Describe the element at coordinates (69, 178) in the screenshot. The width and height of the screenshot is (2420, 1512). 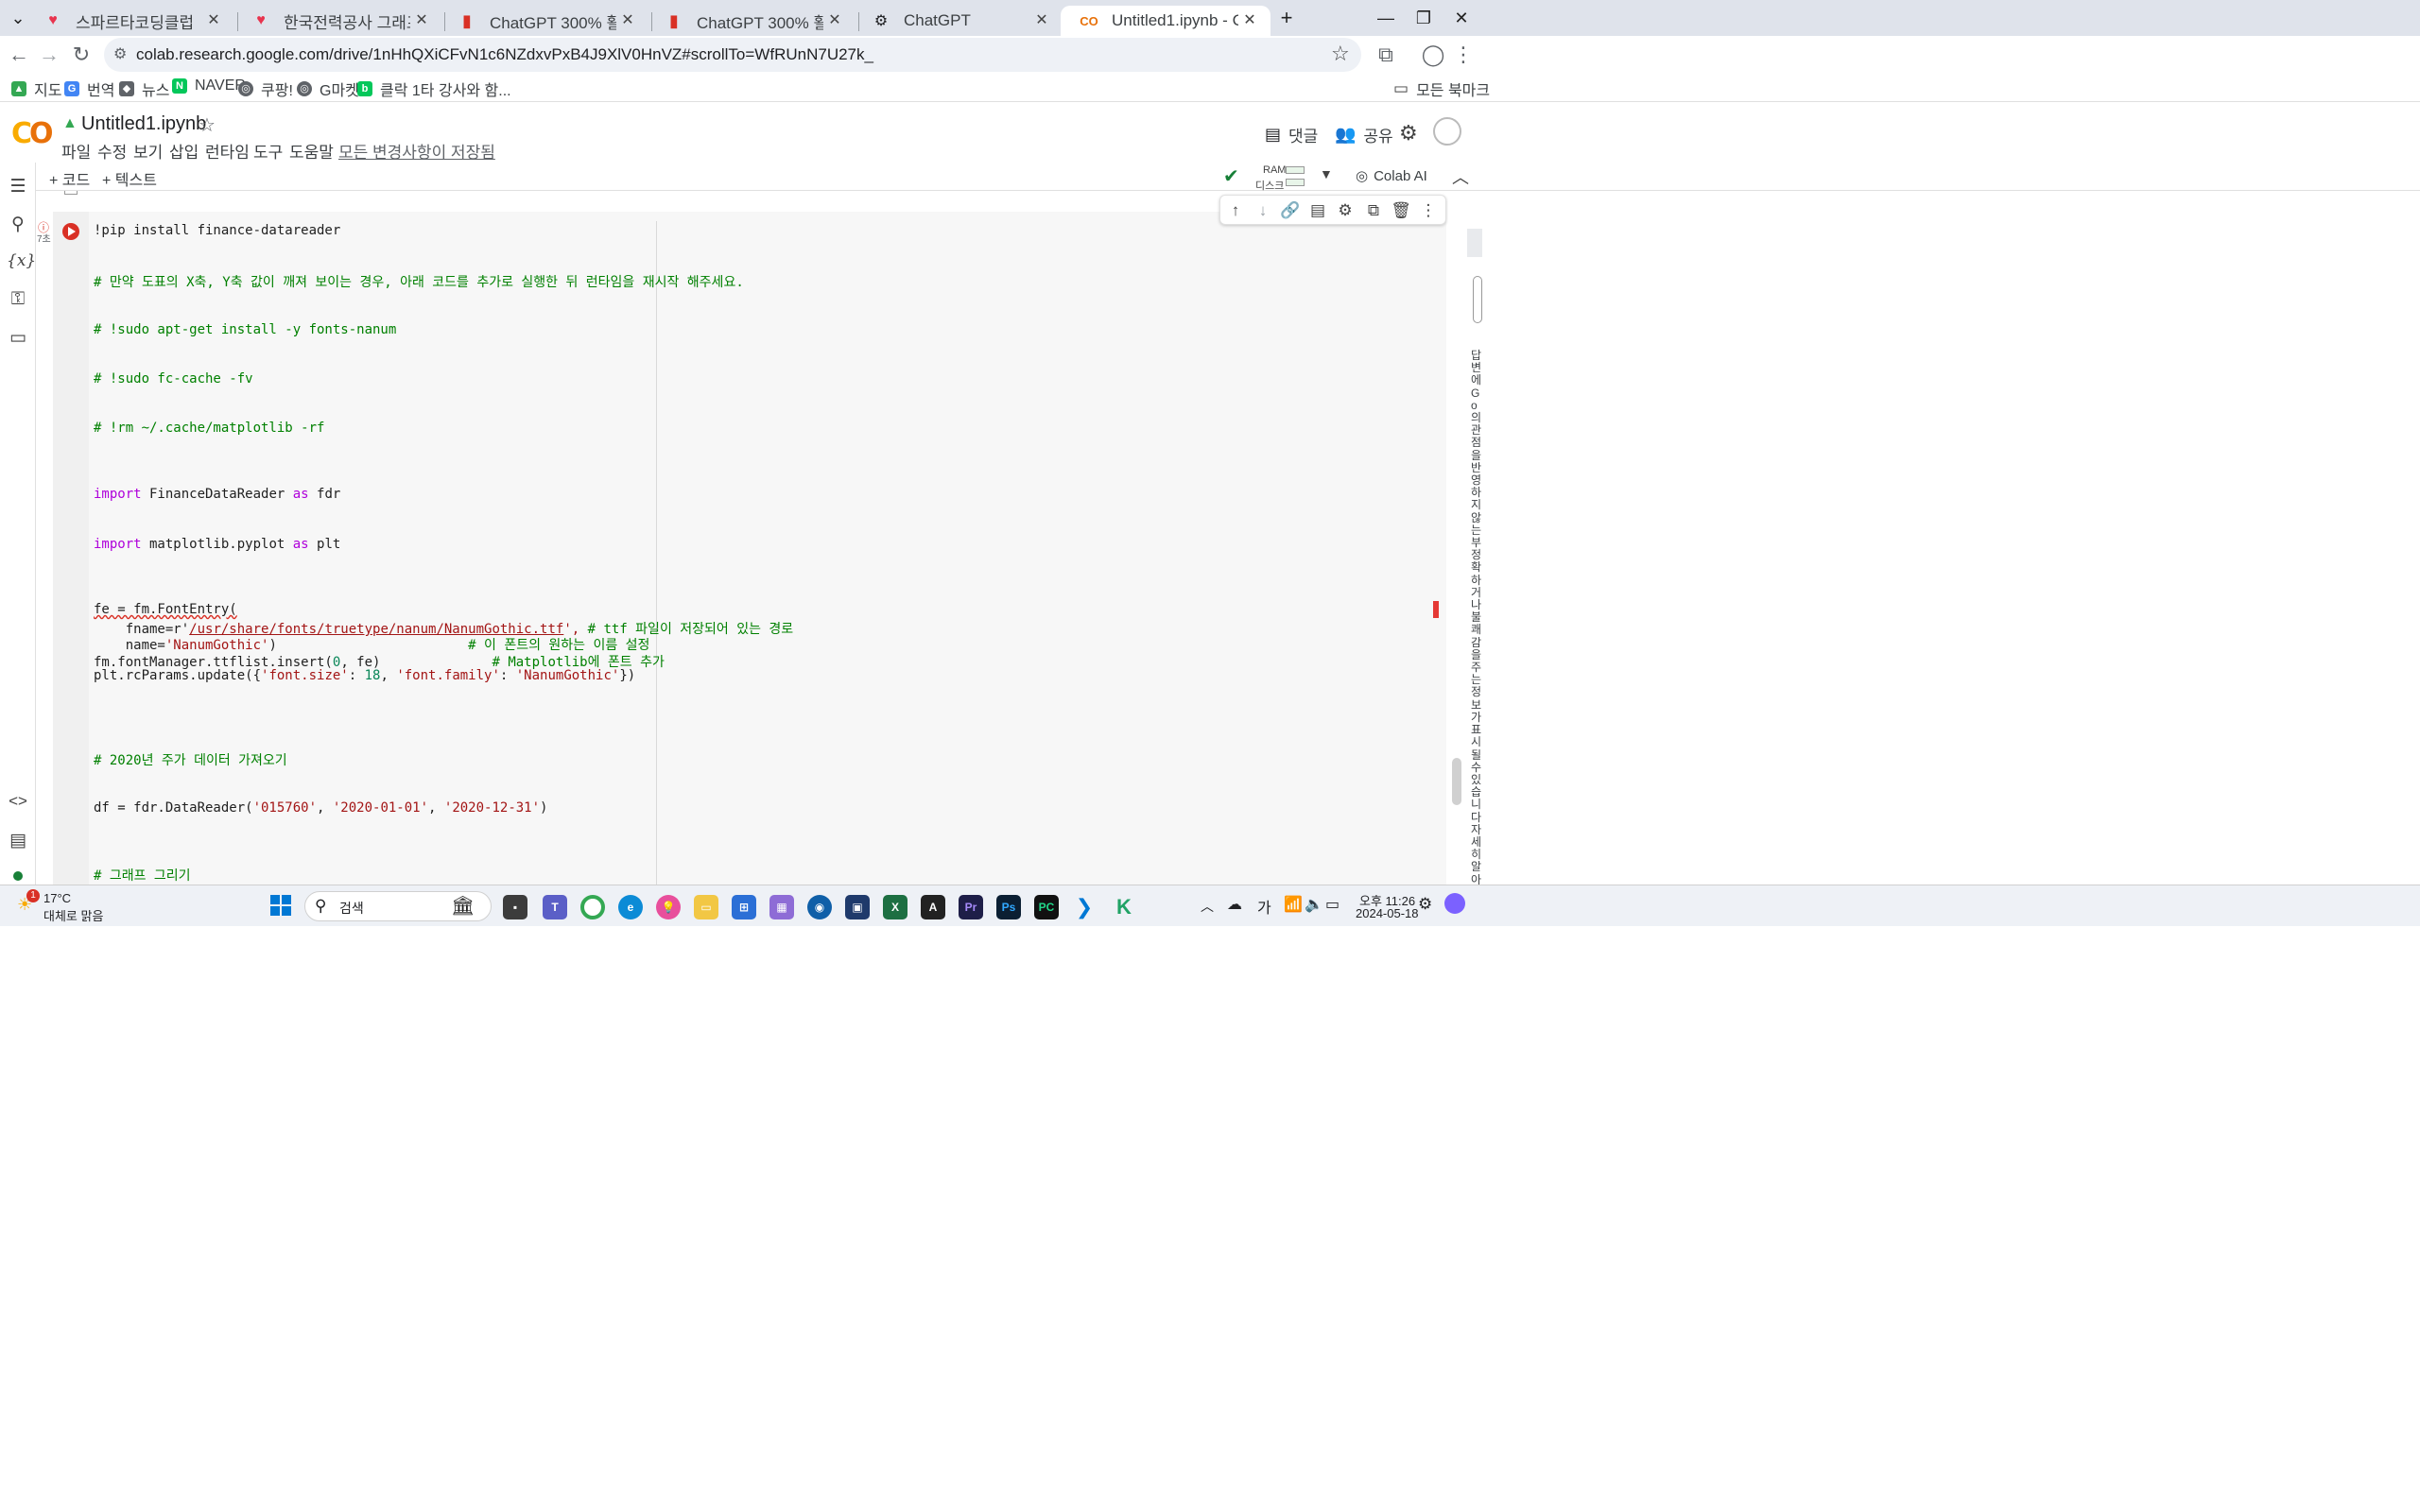
I see `add-code-button: + 코드` at that location.